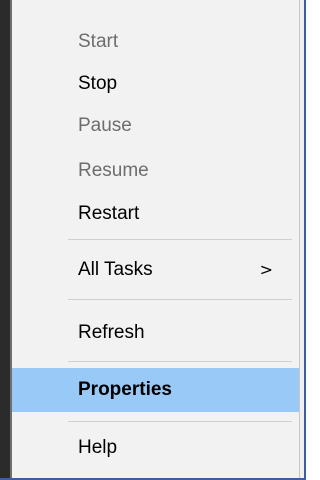 Image resolution: width=320 pixels, height=480 pixels. I want to click on menu-item-start: Start, so click(155, 42).